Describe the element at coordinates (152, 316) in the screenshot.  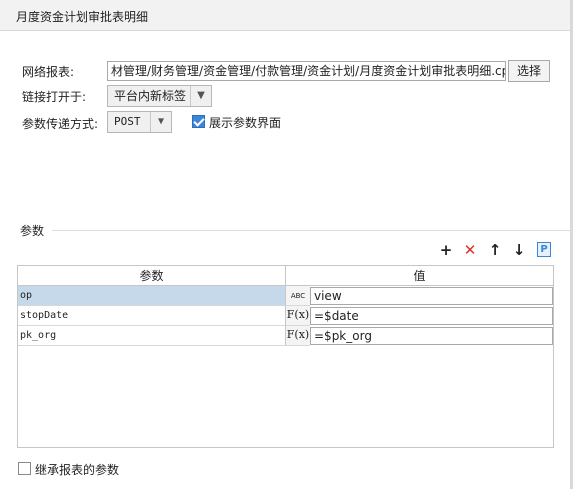
I see `param-name: stopDate` at that location.